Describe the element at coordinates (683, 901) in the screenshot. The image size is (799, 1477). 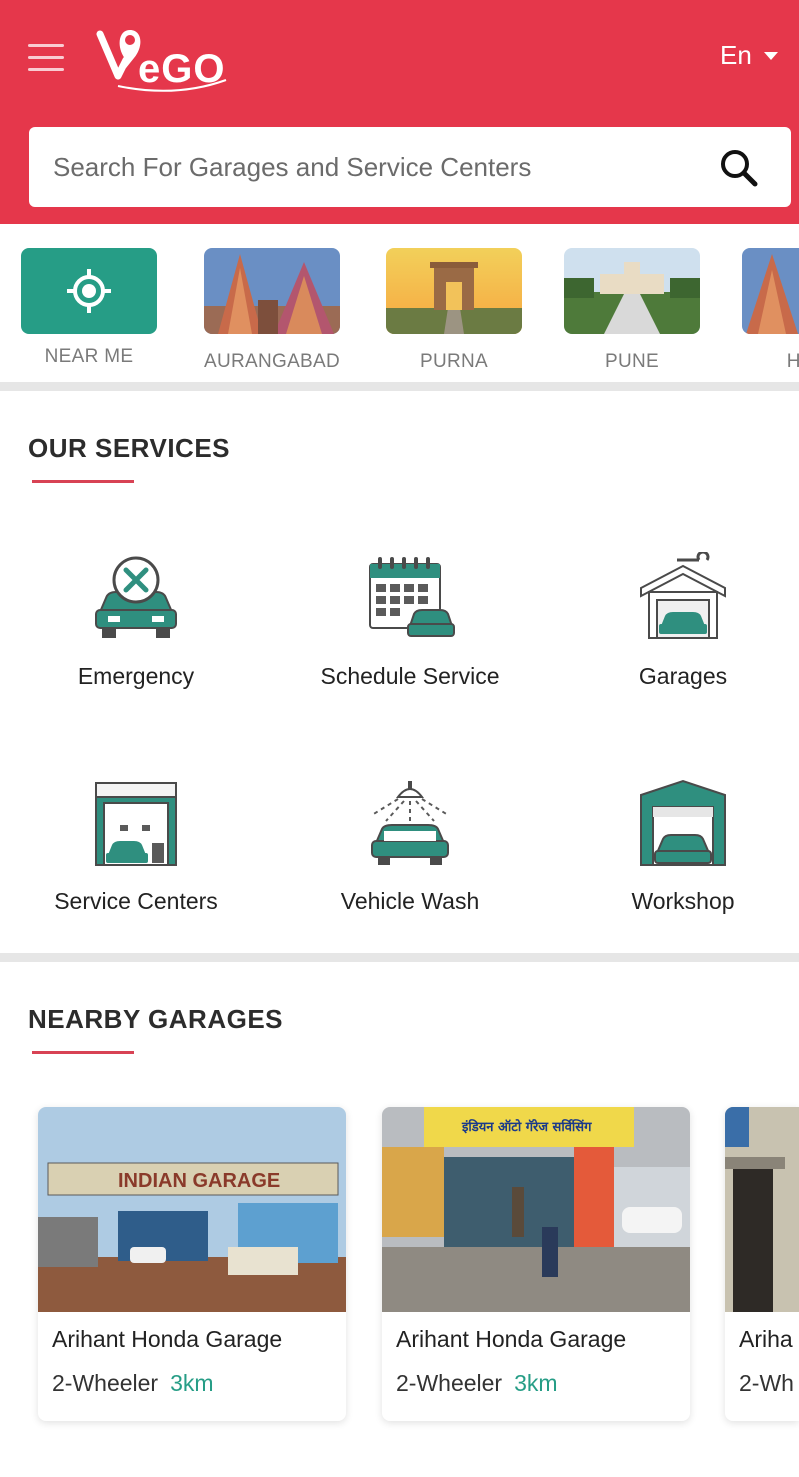
I see `service-label: Workshop` at that location.